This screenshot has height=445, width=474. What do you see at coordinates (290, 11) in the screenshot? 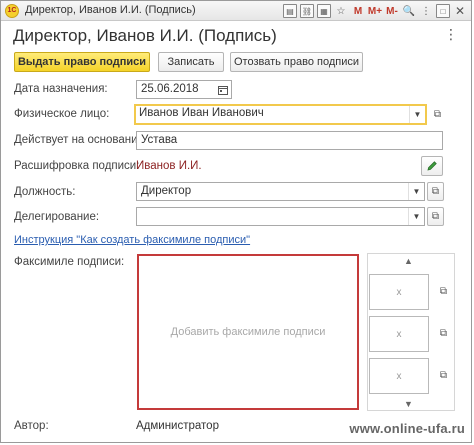
I see `document-icon: ▤` at bounding box center [290, 11].